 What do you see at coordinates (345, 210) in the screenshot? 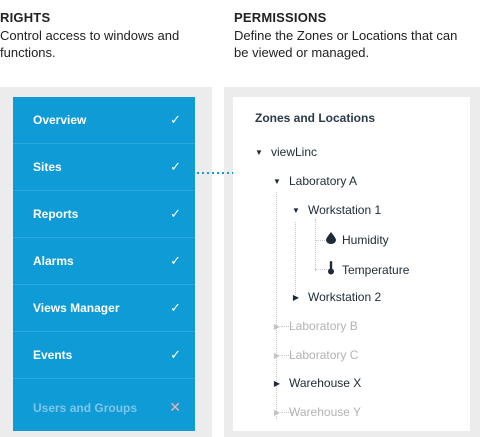
I see `tree-node-label: Workstation 1` at bounding box center [345, 210].